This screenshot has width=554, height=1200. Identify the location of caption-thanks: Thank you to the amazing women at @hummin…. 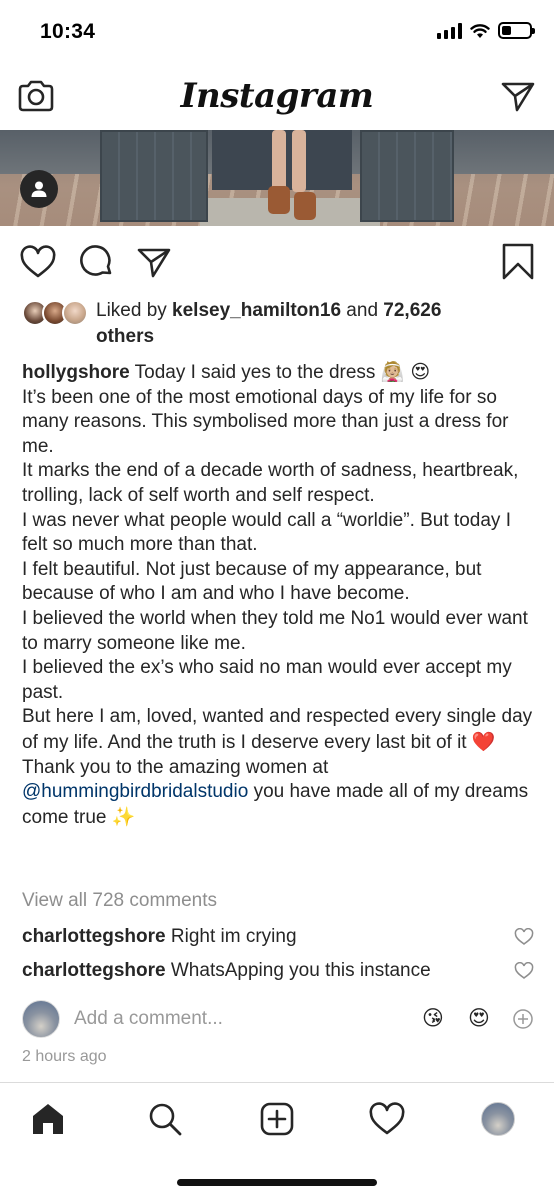
(278, 793).